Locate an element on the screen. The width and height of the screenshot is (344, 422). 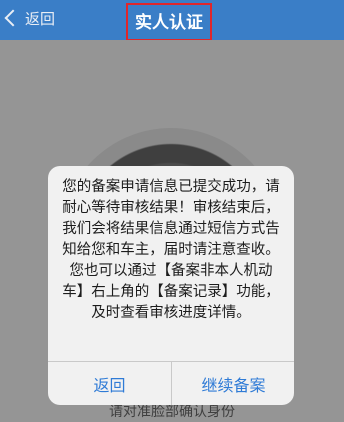
page-title: 实人认证 is located at coordinates (169, 23).